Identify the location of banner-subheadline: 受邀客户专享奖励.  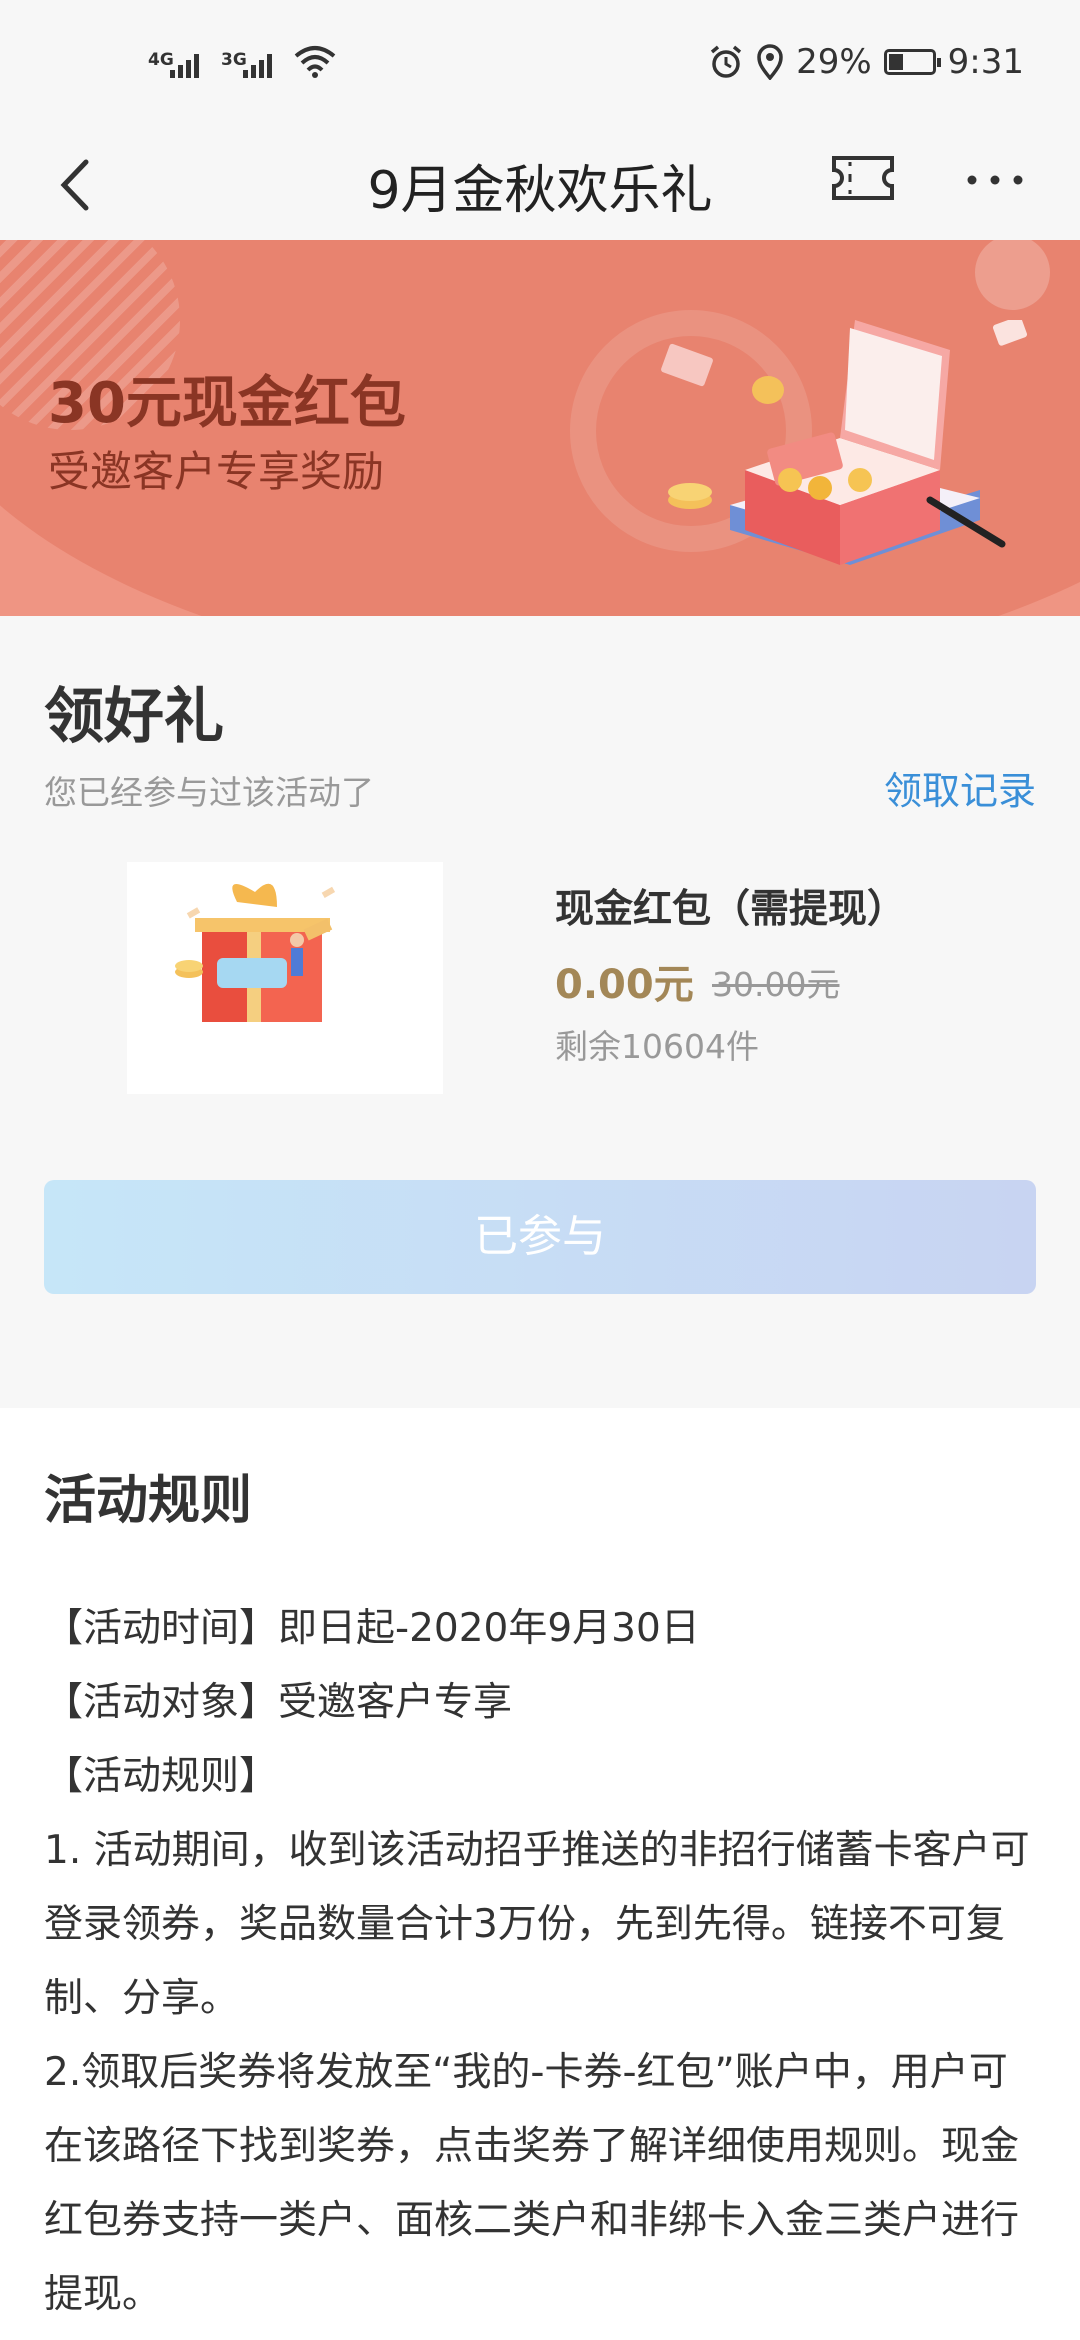
(216, 471).